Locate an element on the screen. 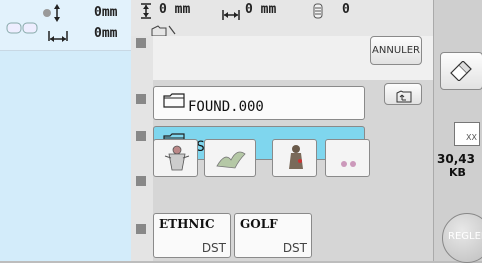 This screenshot has height=263, width=482. set-button: REGLER is located at coordinates (462, 238).